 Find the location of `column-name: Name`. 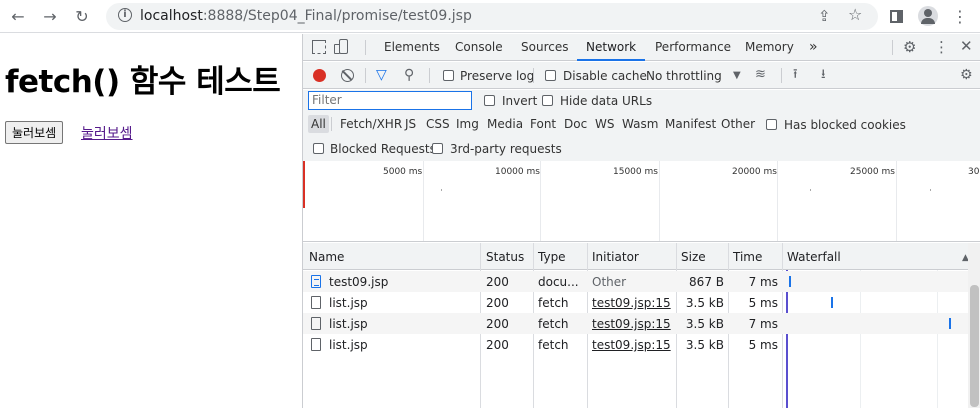

column-name: Name is located at coordinates (326, 257).